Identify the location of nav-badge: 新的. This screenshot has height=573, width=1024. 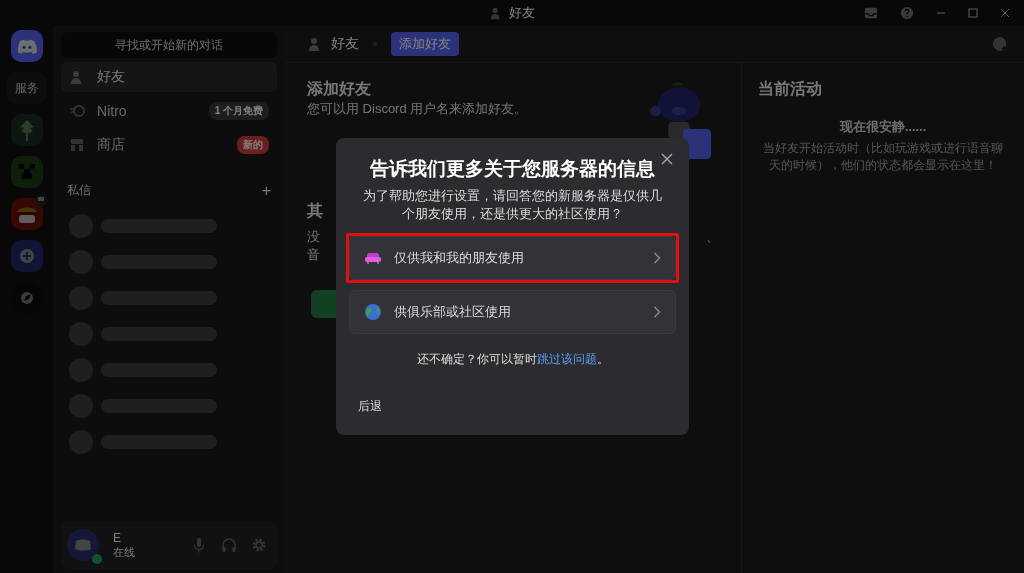
(253, 145).